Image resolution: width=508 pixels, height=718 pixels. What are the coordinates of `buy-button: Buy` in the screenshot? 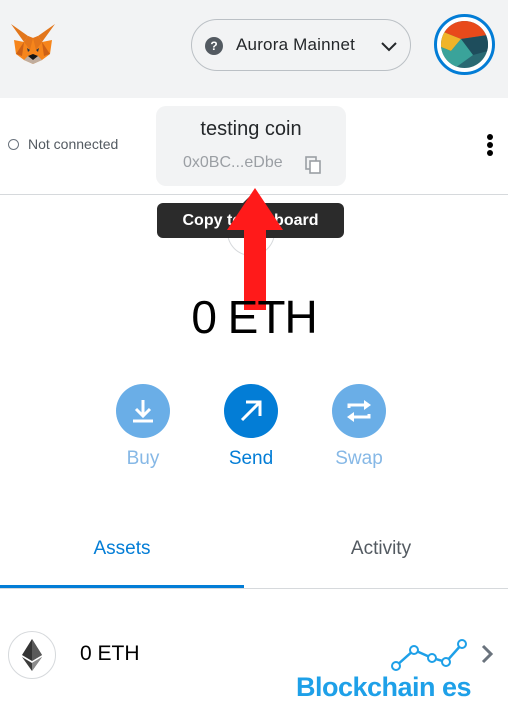 It's located at (143, 426).